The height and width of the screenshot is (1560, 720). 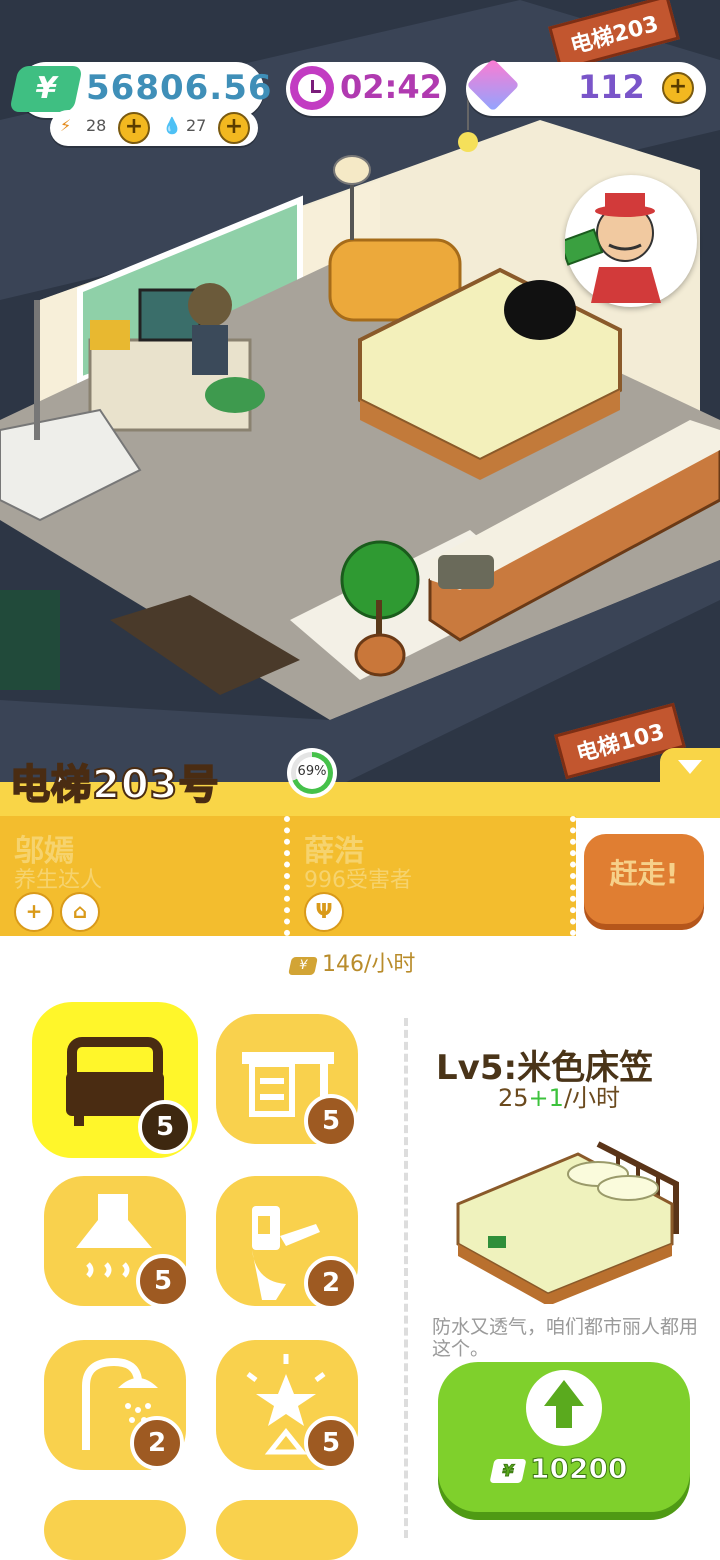 What do you see at coordinates (114, 785) in the screenshot?
I see `room-title: 电梯203号` at bounding box center [114, 785].